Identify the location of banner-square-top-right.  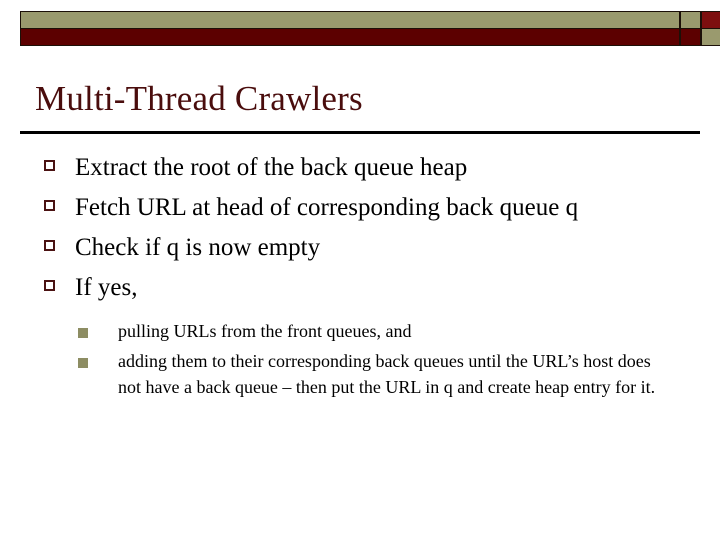
(710, 20).